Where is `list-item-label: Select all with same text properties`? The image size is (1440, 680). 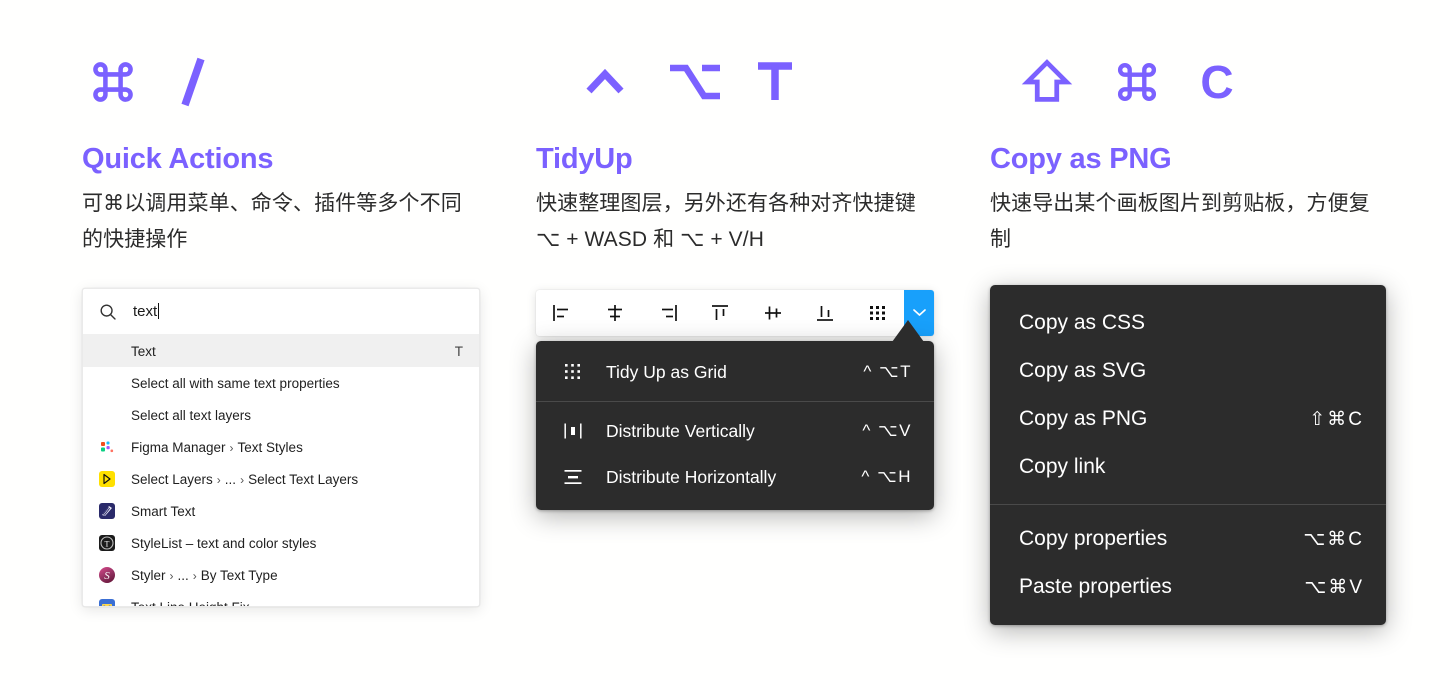 list-item-label: Select all with same text properties is located at coordinates (235, 383).